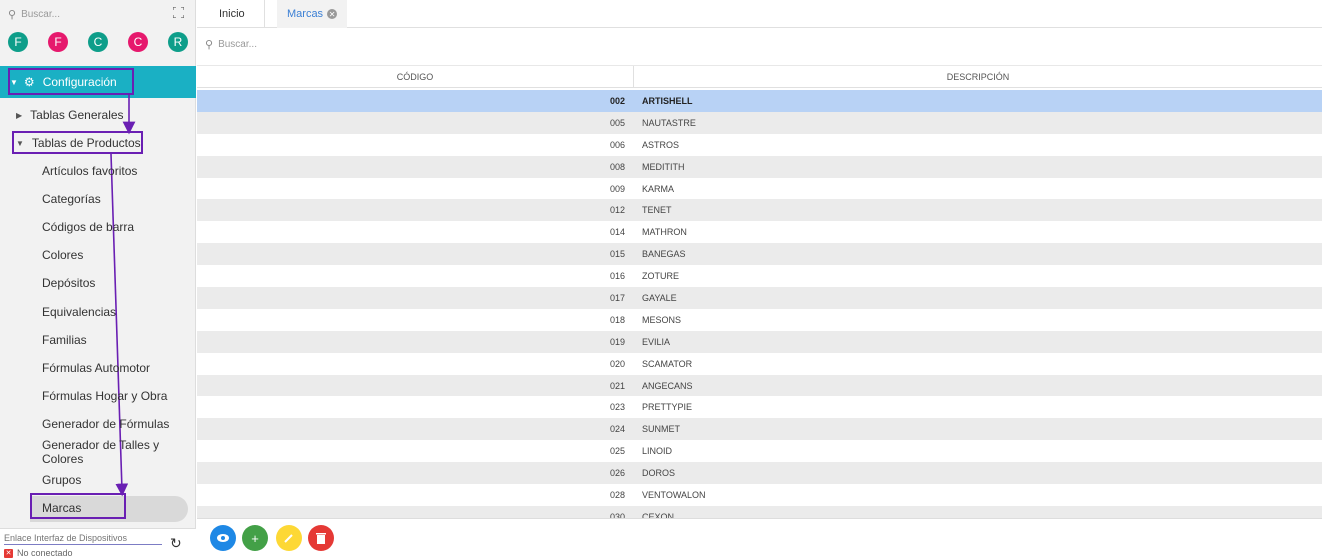 The image size is (1322, 560). I want to click on cell-descripcion: NAUTASTRE, so click(669, 122).